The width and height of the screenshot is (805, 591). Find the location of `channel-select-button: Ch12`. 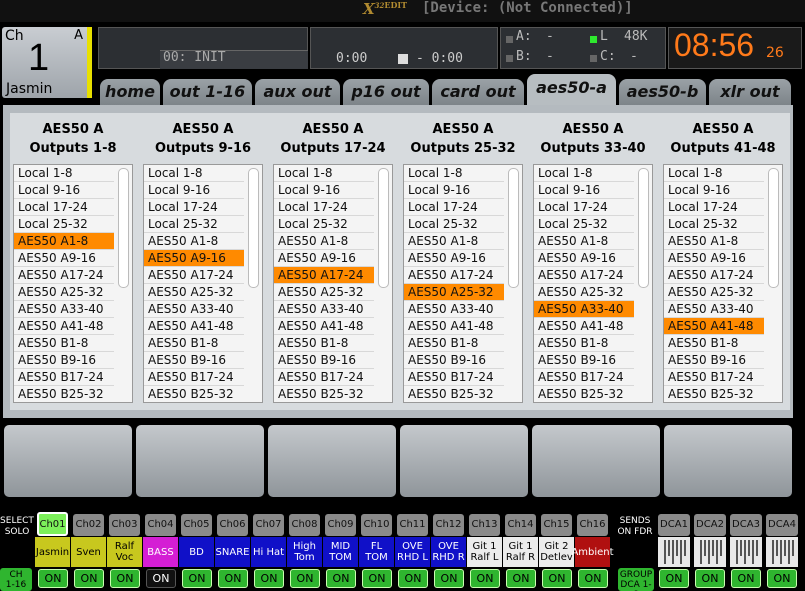

channel-select-button: Ch12 is located at coordinates (448, 525).